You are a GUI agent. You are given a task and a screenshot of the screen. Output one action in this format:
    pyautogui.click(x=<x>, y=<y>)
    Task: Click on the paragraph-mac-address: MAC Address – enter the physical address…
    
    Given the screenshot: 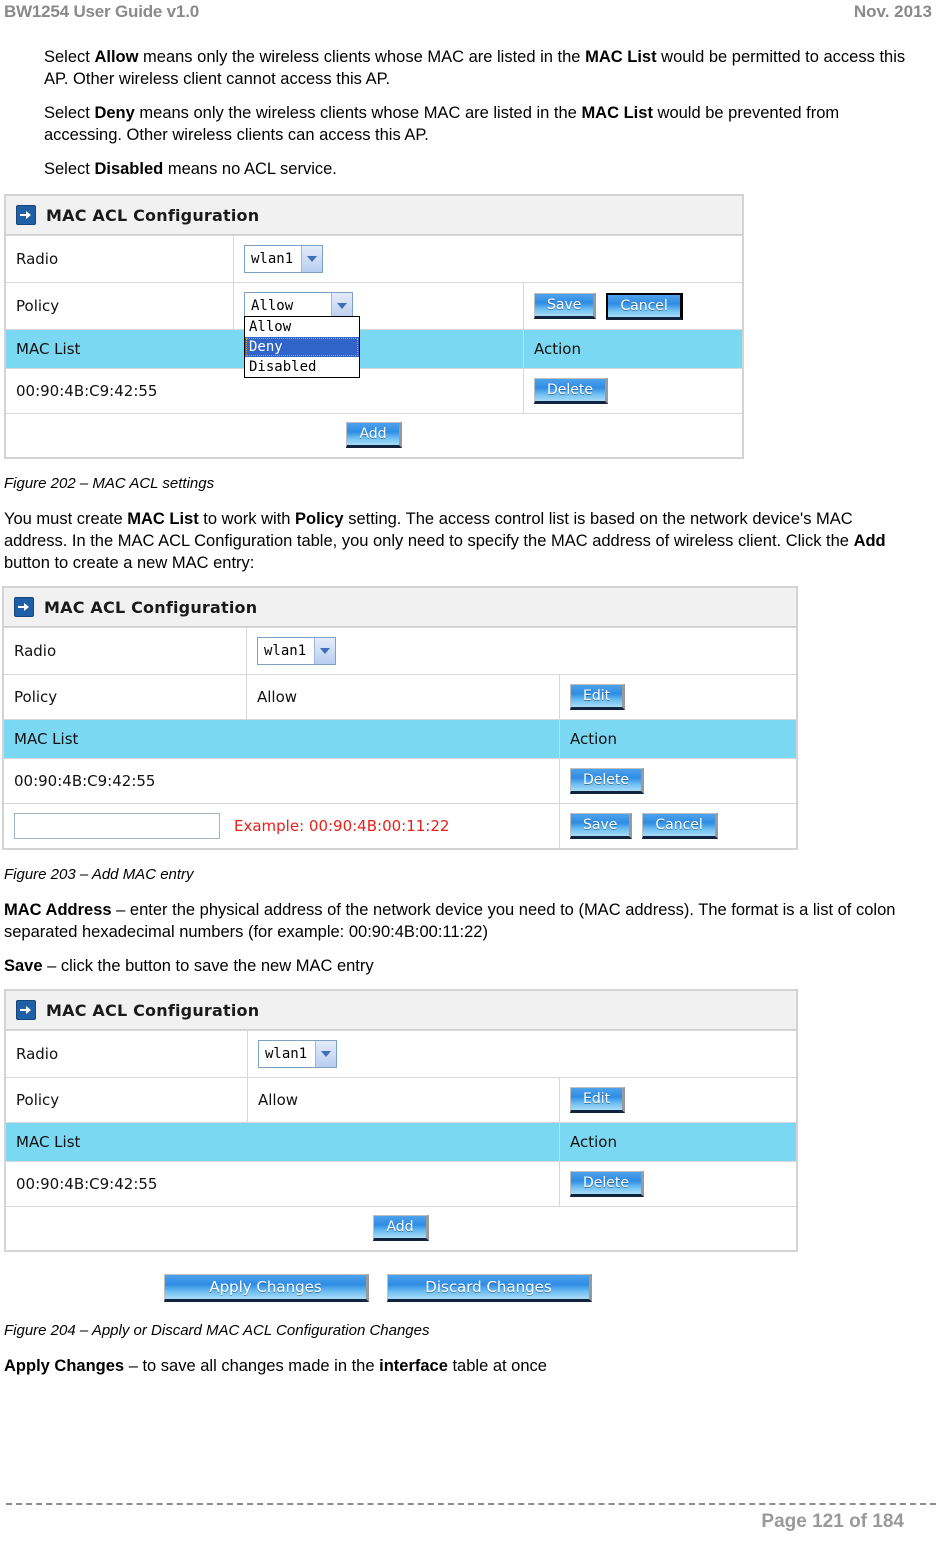 What is the action you would take?
    pyautogui.click(x=471, y=921)
    